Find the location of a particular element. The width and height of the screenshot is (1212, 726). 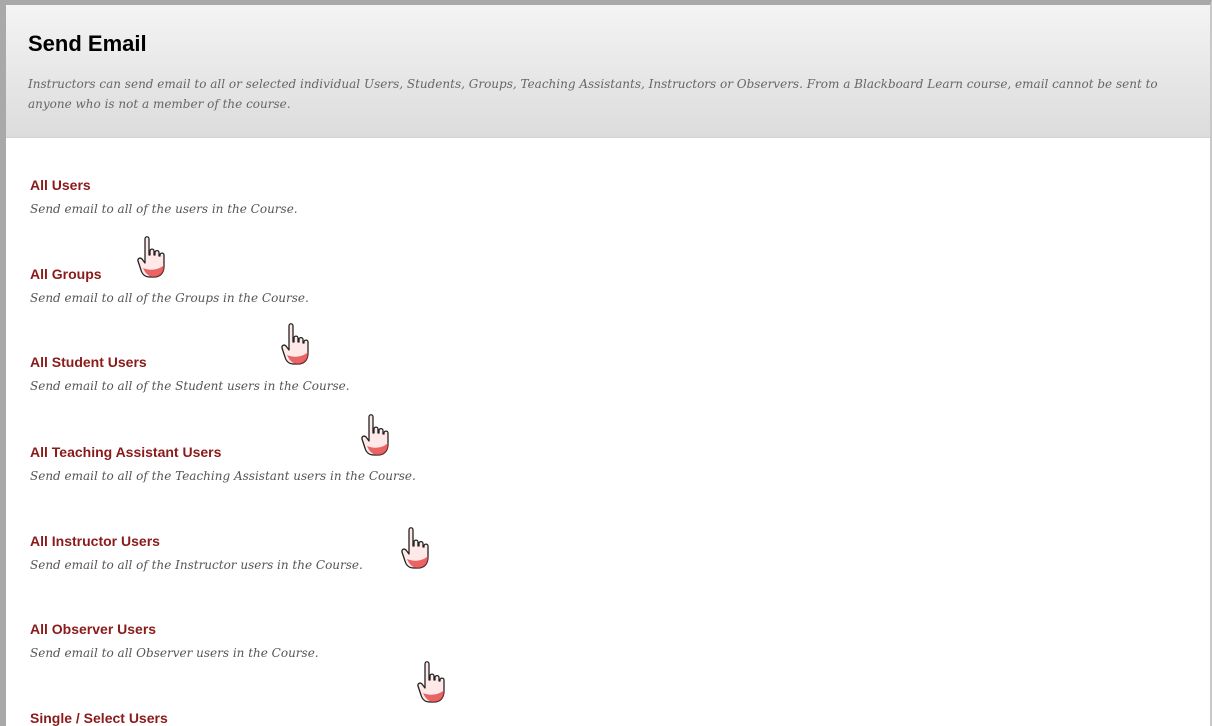

all-instructor-users-link: All Instructor Users is located at coordinates (196, 541).